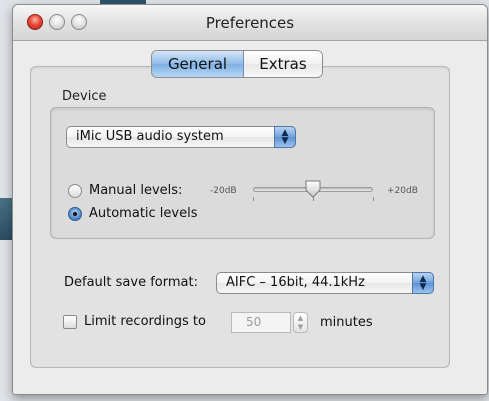 Image resolution: width=489 pixels, height=401 pixels. I want to click on manual-levels-option: Manual levels:, so click(125, 190).